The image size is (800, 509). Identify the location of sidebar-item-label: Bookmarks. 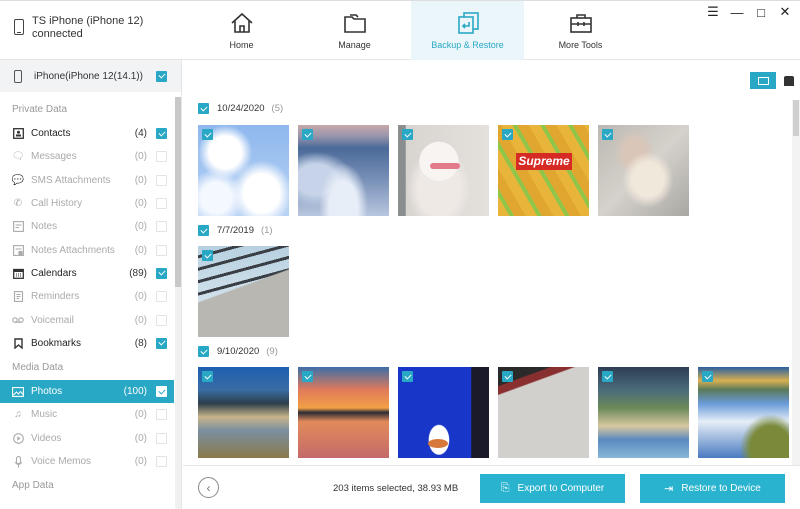
(56, 343).